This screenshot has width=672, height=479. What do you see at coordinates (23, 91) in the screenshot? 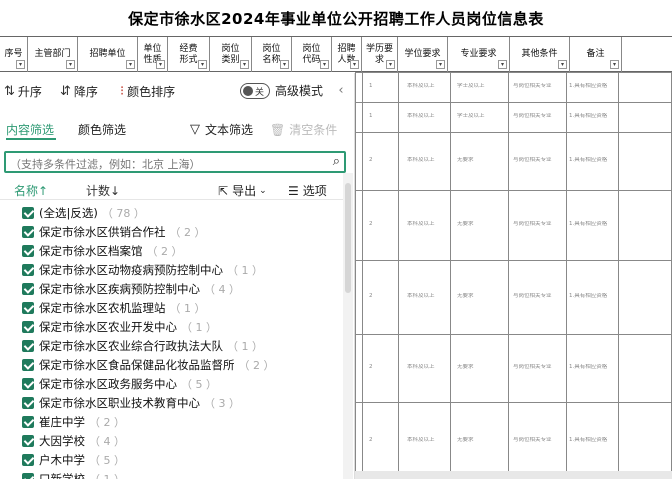
I see `sort-ascending-button: ⇅ 升序` at bounding box center [23, 91].